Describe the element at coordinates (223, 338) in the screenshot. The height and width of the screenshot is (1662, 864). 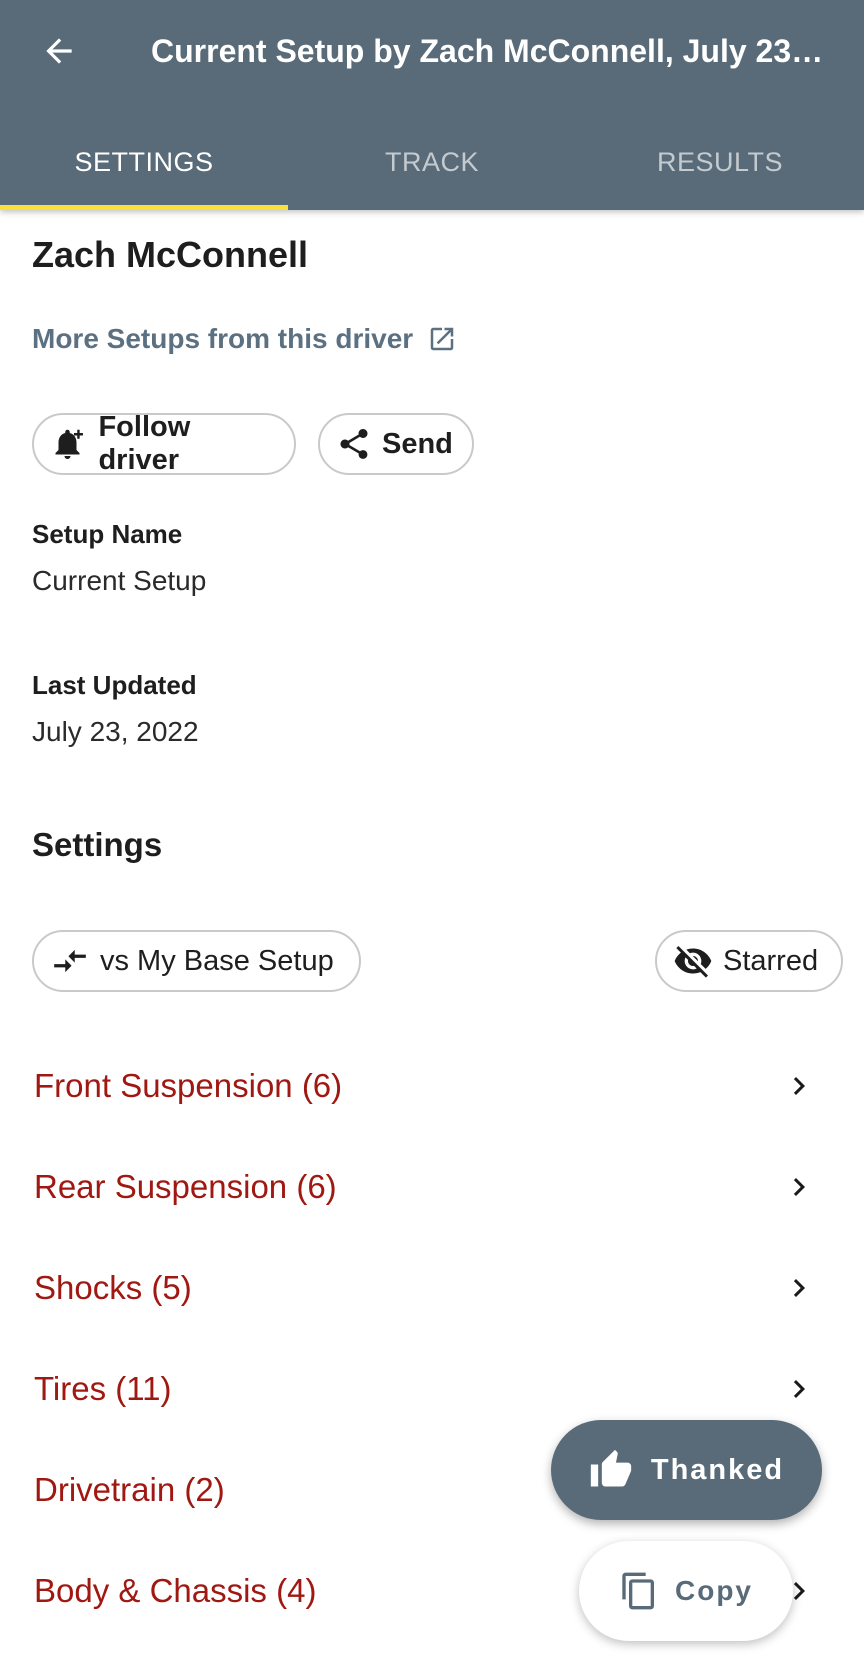
I see `more-setups-label: More Setups from this driver` at that location.